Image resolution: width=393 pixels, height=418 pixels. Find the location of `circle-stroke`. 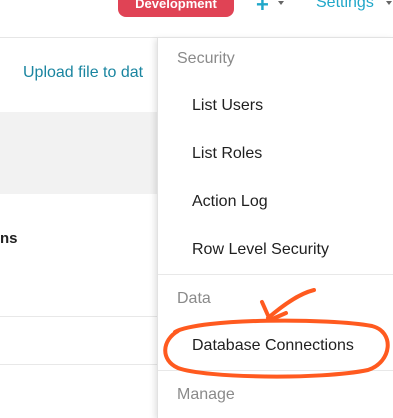

circle-stroke is located at coordinates (276, 348).